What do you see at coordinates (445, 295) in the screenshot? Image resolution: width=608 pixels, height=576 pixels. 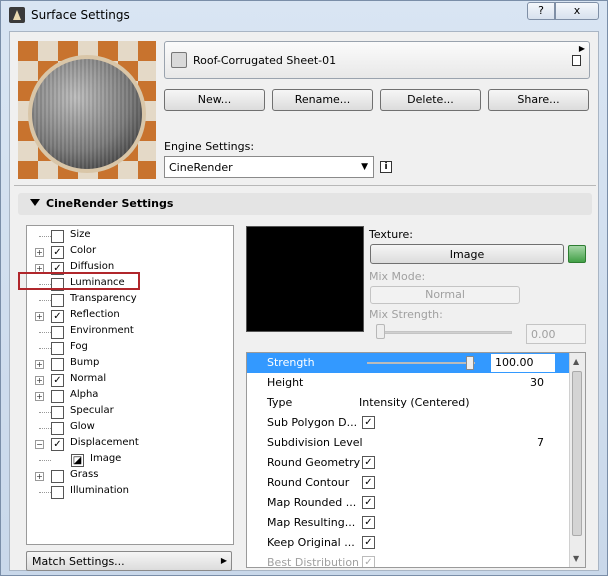 I see `mix-mode-select: Normal` at bounding box center [445, 295].